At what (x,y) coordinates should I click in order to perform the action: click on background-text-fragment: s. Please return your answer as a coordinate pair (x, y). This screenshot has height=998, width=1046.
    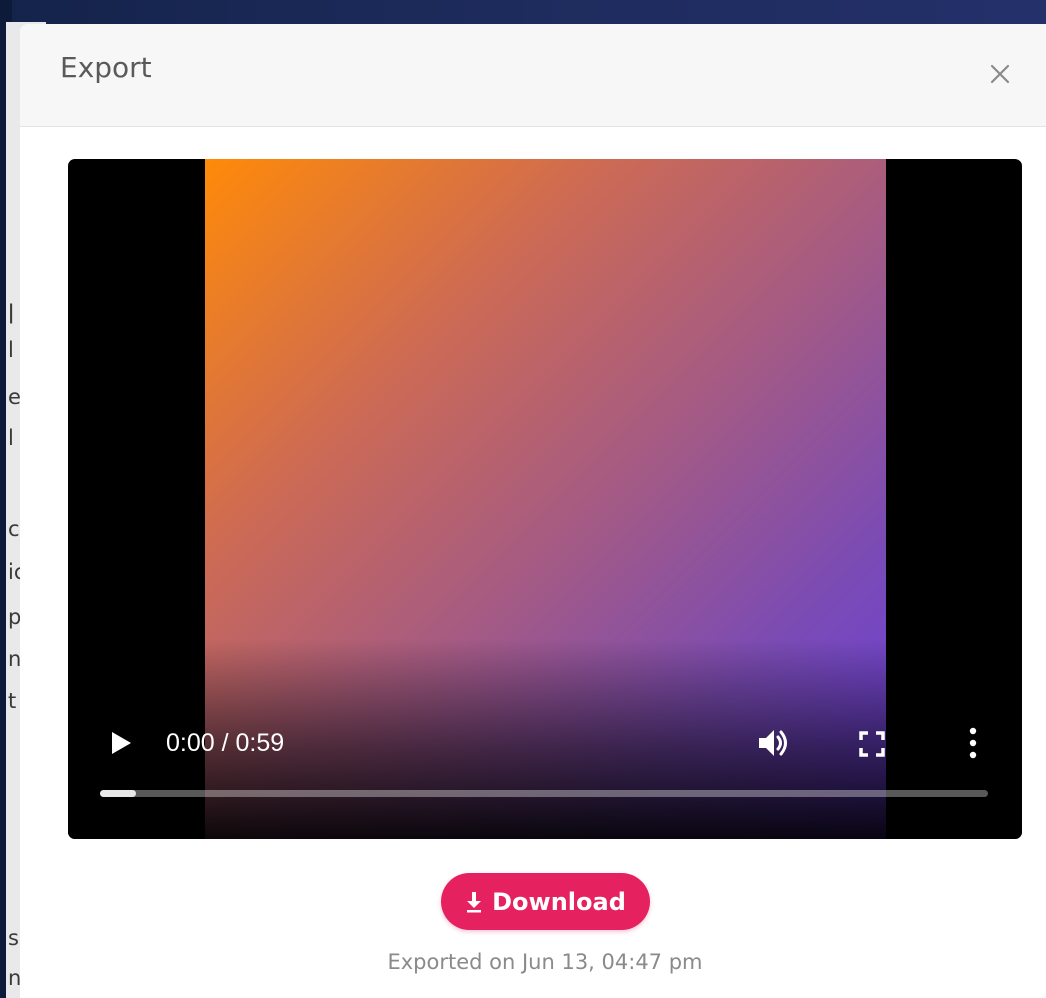
    Looking at the image, I should click on (13, 938).